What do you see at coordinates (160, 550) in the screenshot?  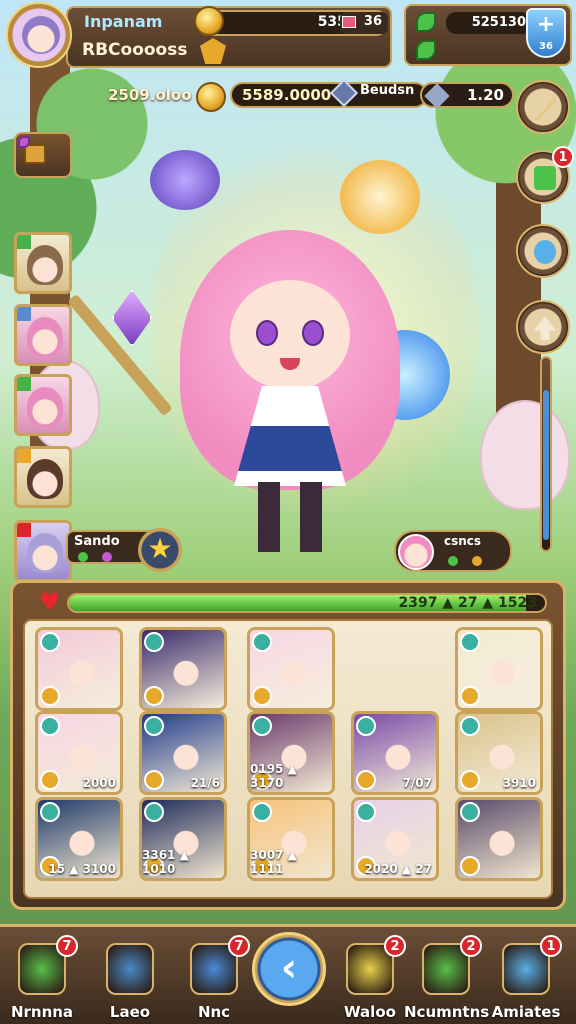 I see `star-button: ★` at bounding box center [160, 550].